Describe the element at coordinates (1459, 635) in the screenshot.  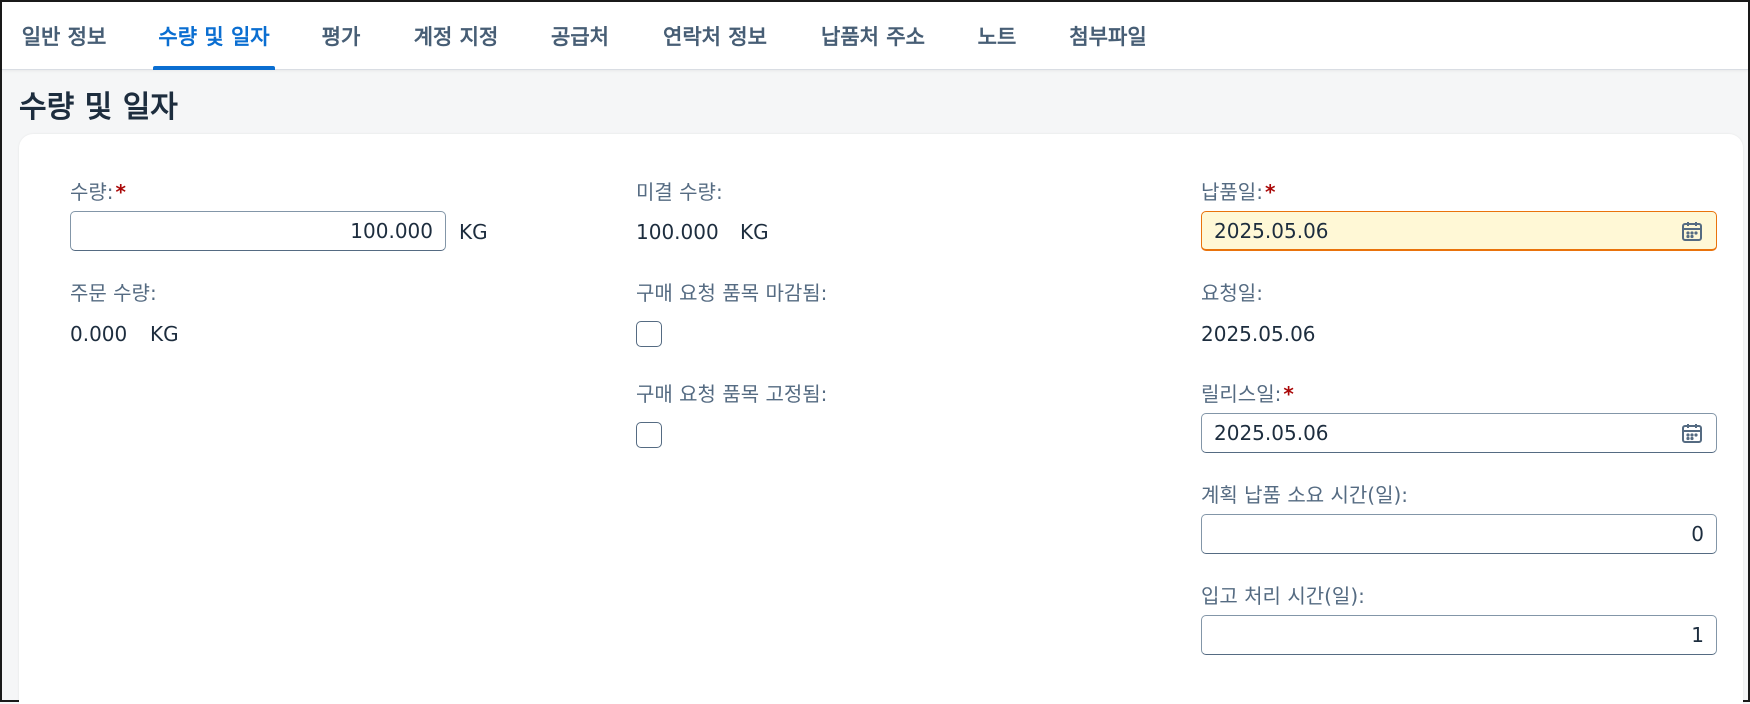
I see `gr-processing-time-input: 1` at that location.